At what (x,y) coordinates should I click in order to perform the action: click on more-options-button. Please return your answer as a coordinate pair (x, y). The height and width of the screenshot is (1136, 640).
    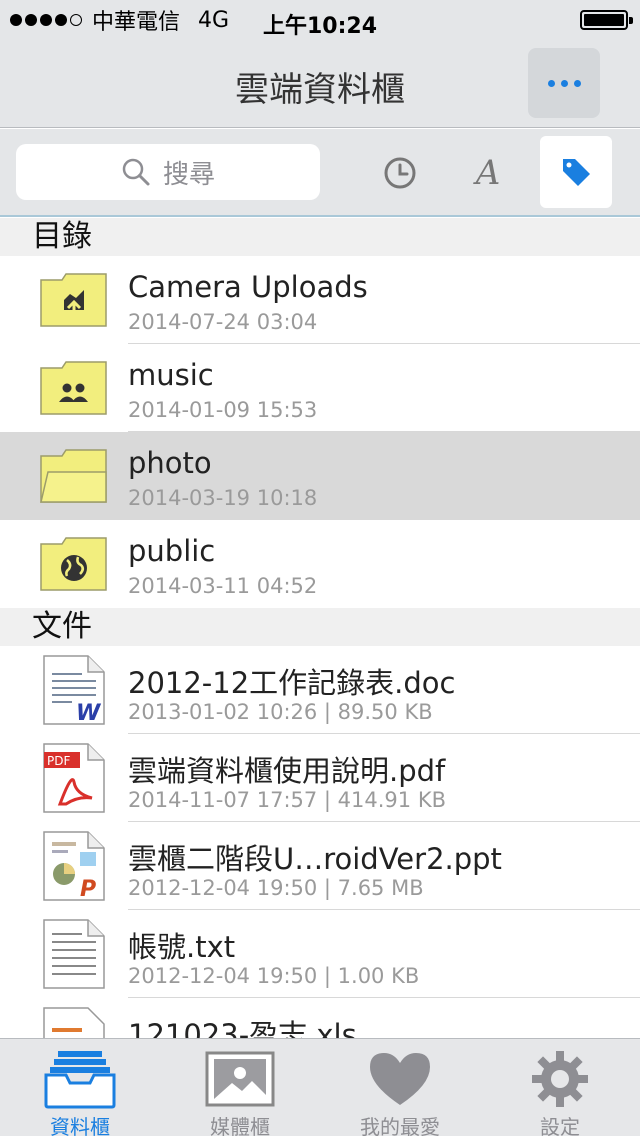
    Looking at the image, I should click on (564, 83).